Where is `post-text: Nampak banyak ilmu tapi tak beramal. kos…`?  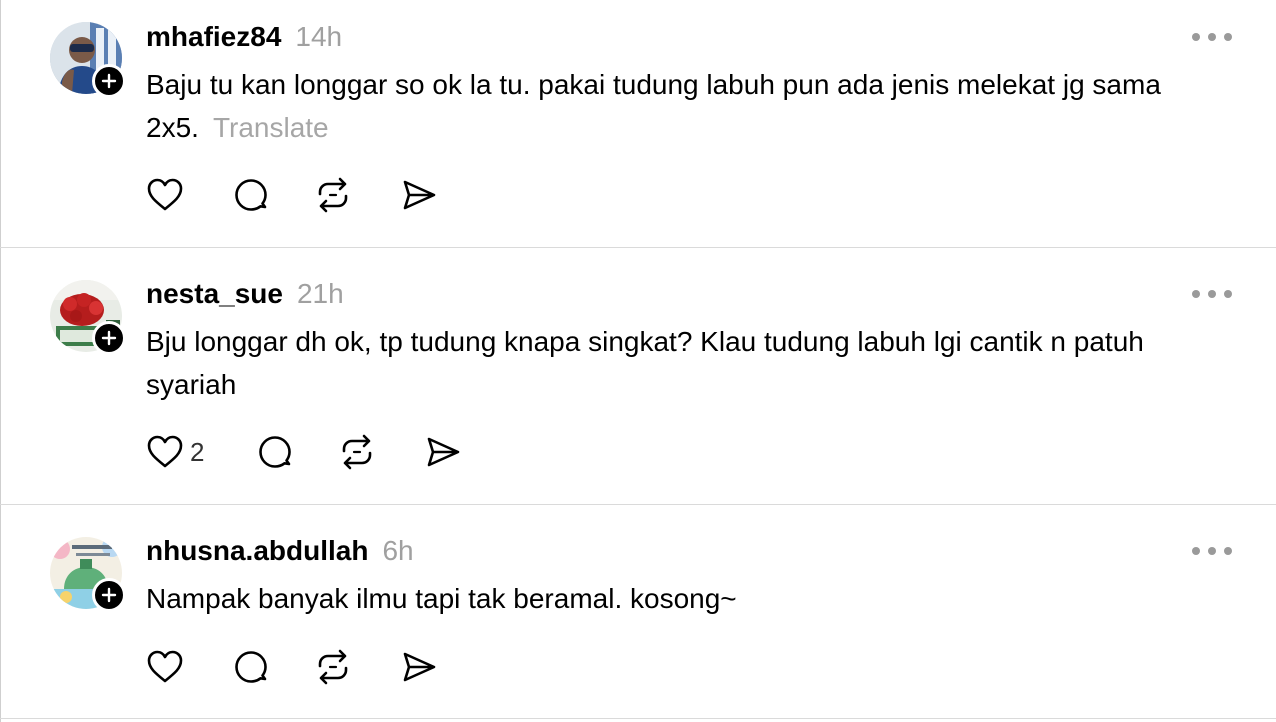
post-text: Nampak banyak ilmu tapi tak beramal. kos… is located at coordinates (441, 598).